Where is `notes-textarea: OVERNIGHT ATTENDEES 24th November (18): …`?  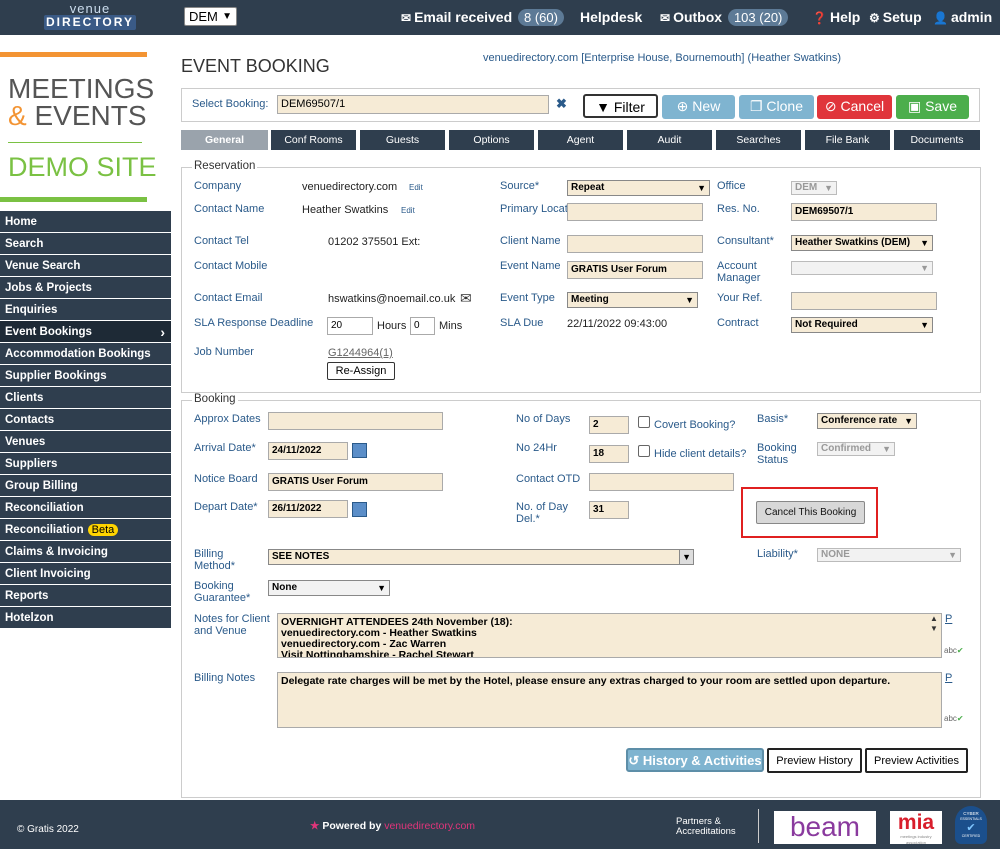 notes-textarea: OVERNIGHT ATTENDEES 24th November (18): … is located at coordinates (609, 635).